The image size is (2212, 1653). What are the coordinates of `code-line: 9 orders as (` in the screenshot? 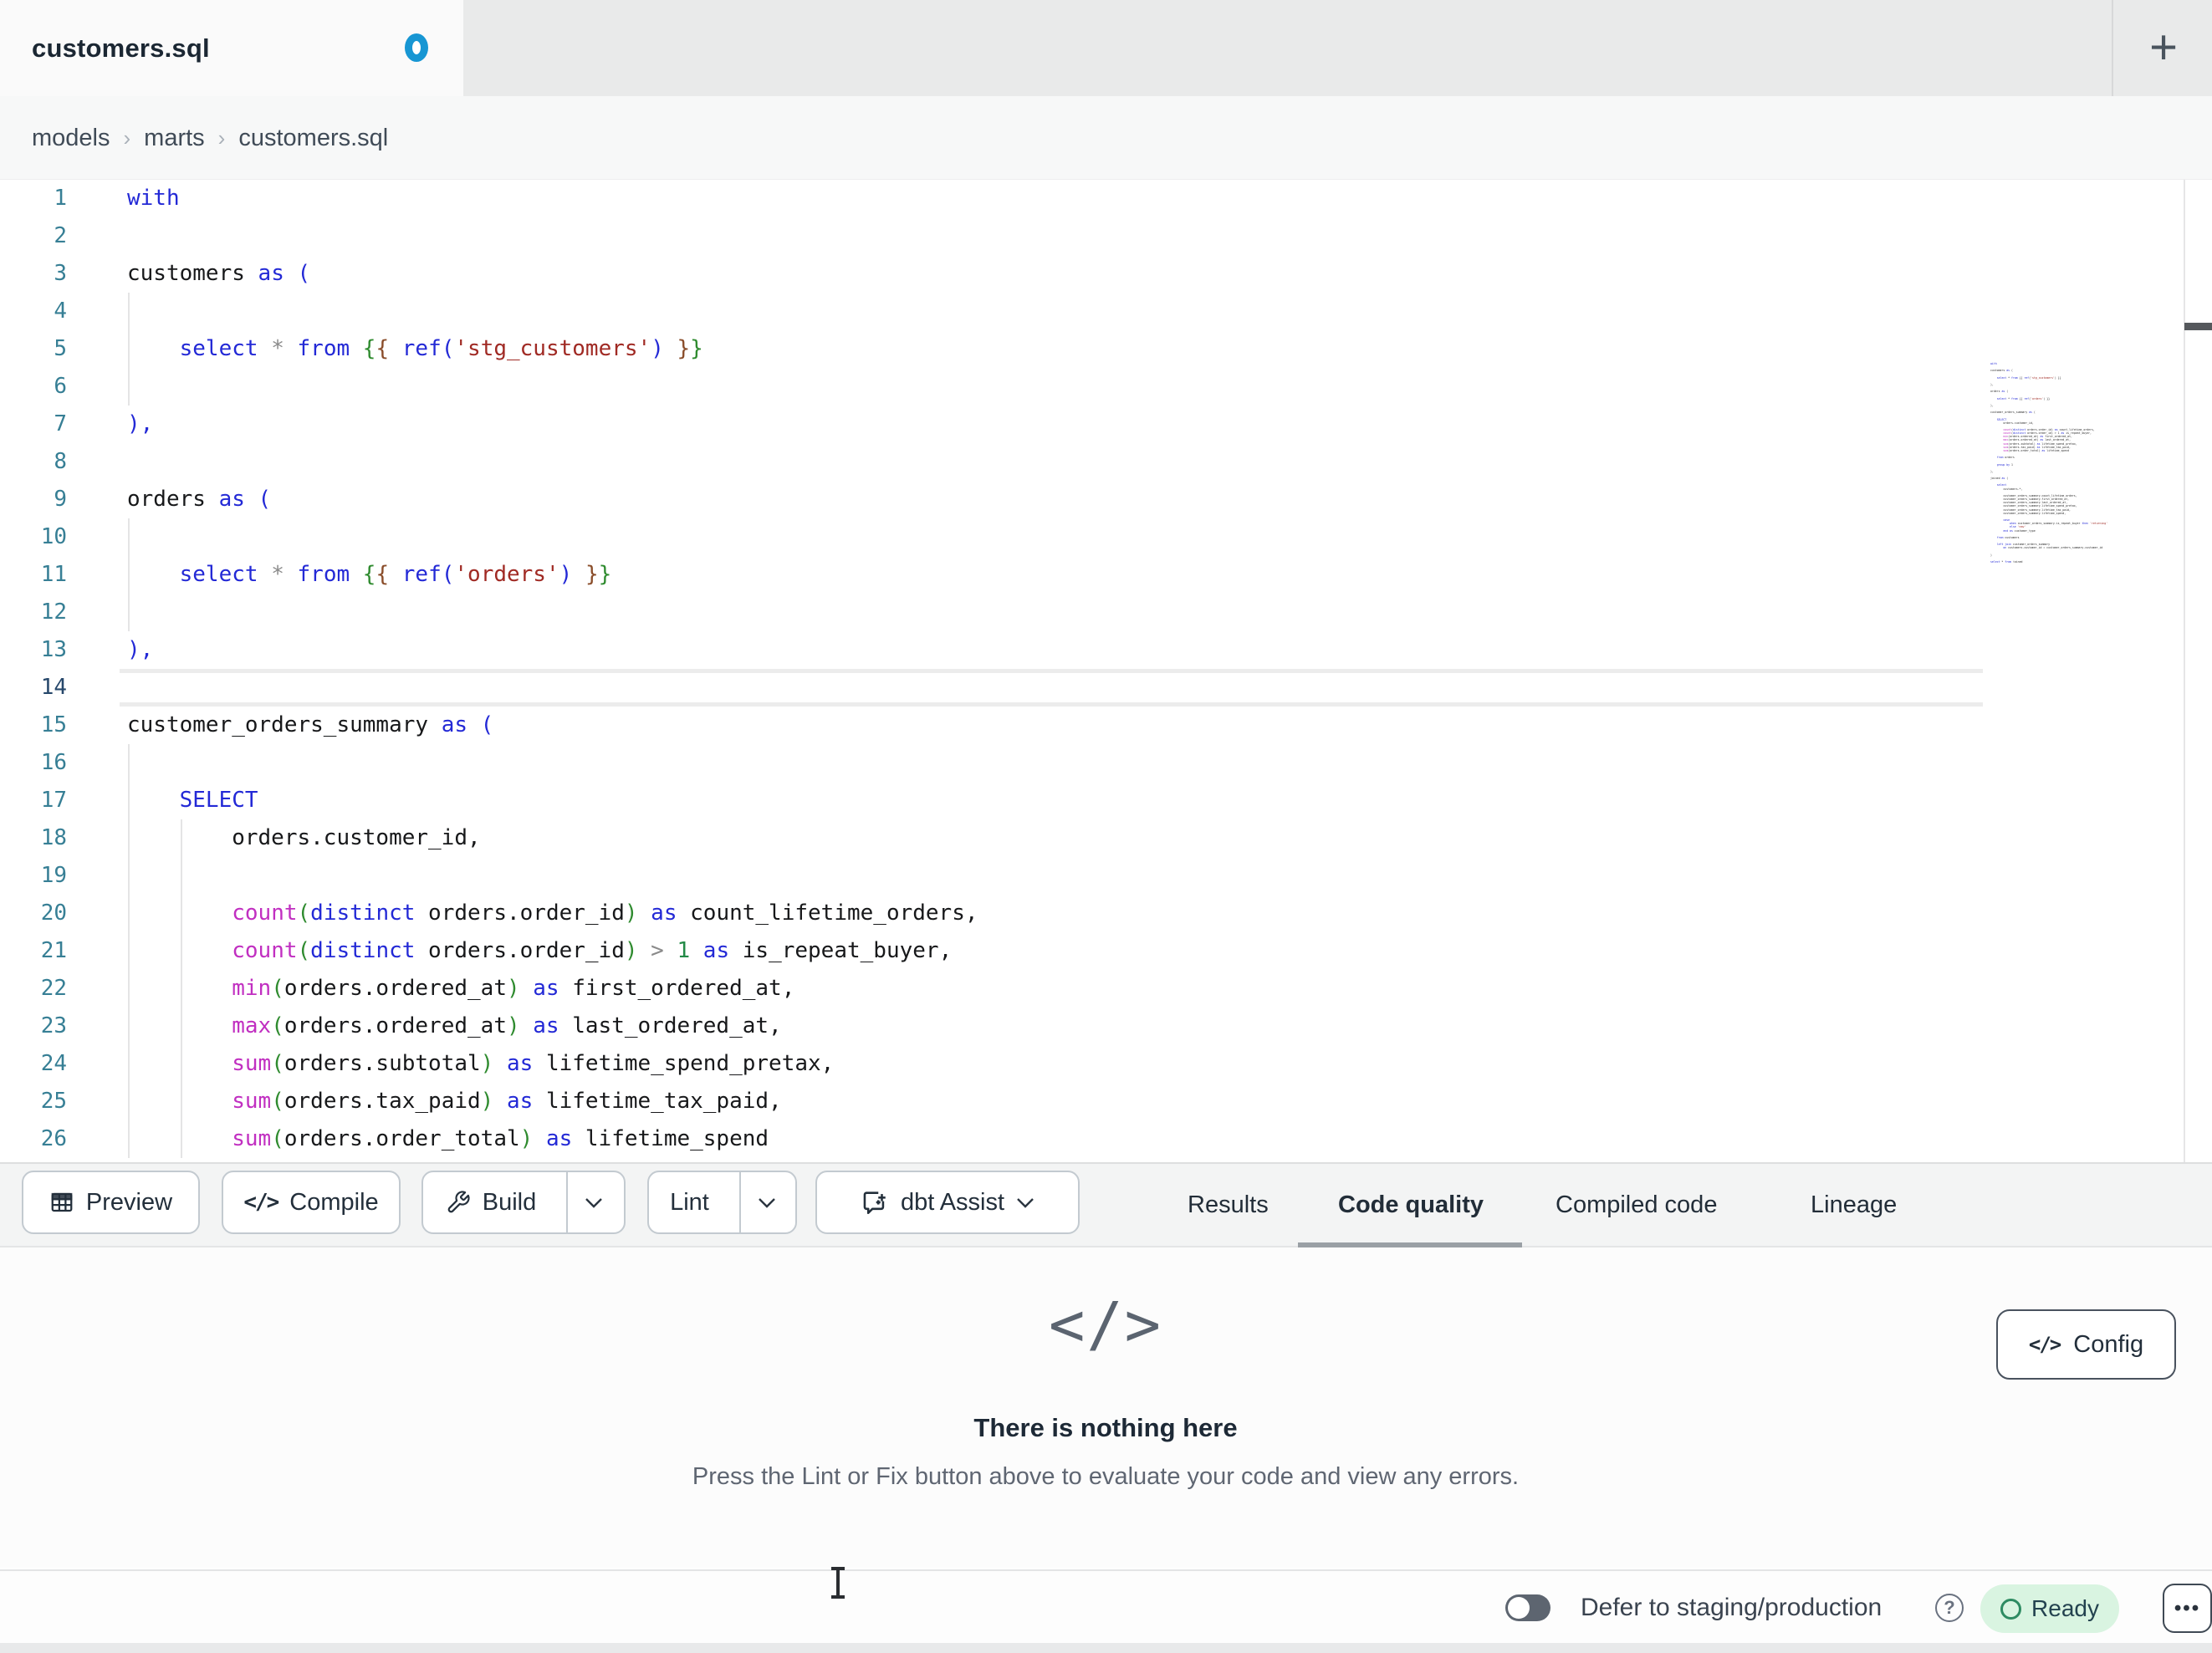 It's located at (1106, 499).